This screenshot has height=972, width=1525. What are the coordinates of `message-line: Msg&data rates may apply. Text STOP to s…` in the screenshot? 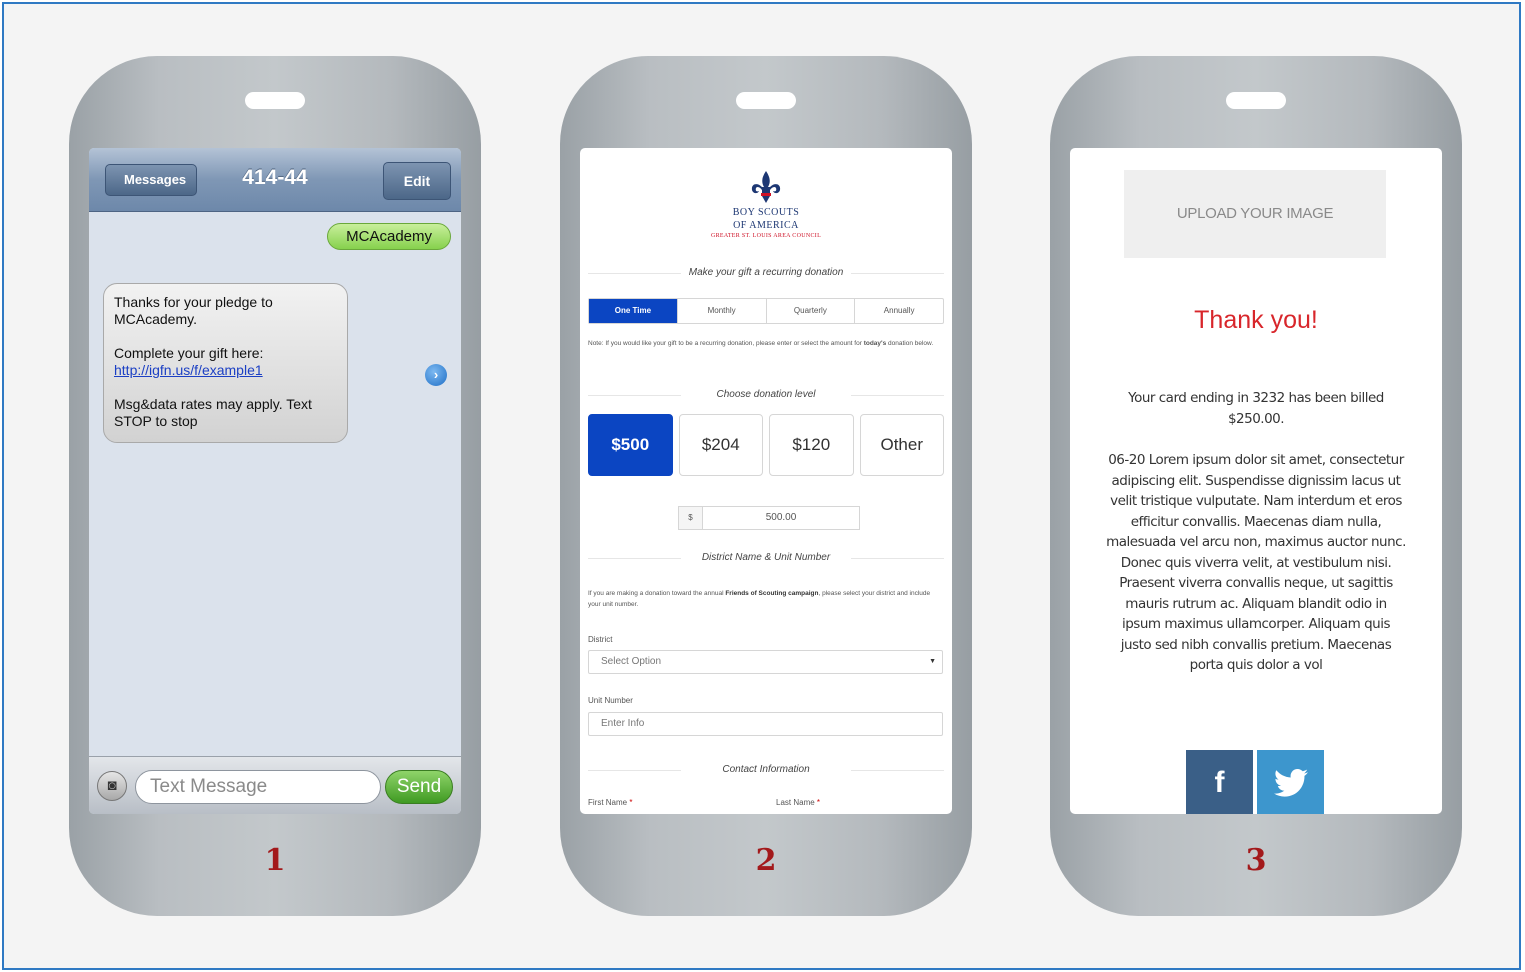 It's located at (213, 412).